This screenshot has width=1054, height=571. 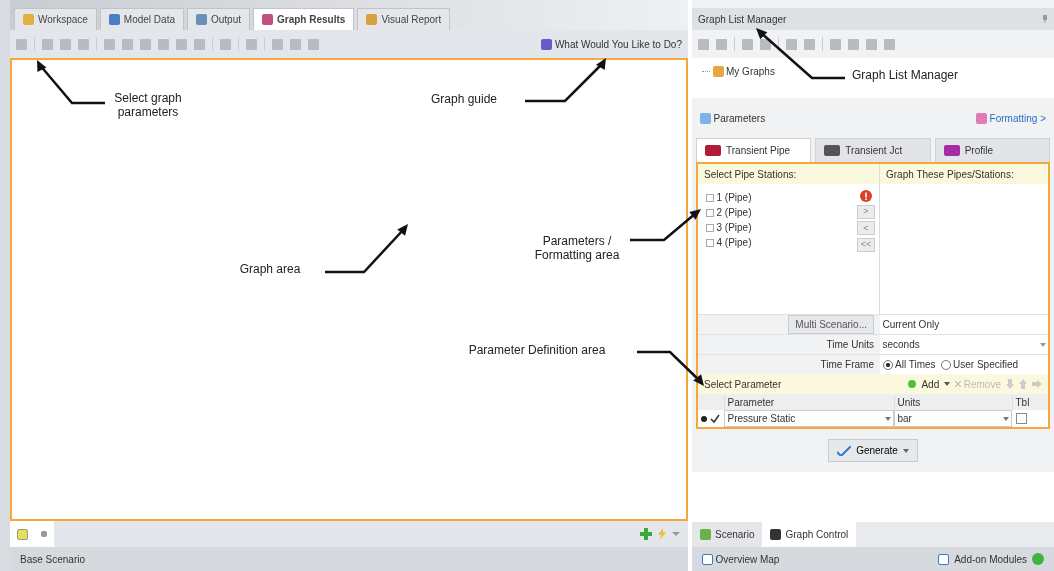 What do you see at coordinates (754, 150) in the screenshot?
I see `parameter-tab: Transient Pipe` at bounding box center [754, 150].